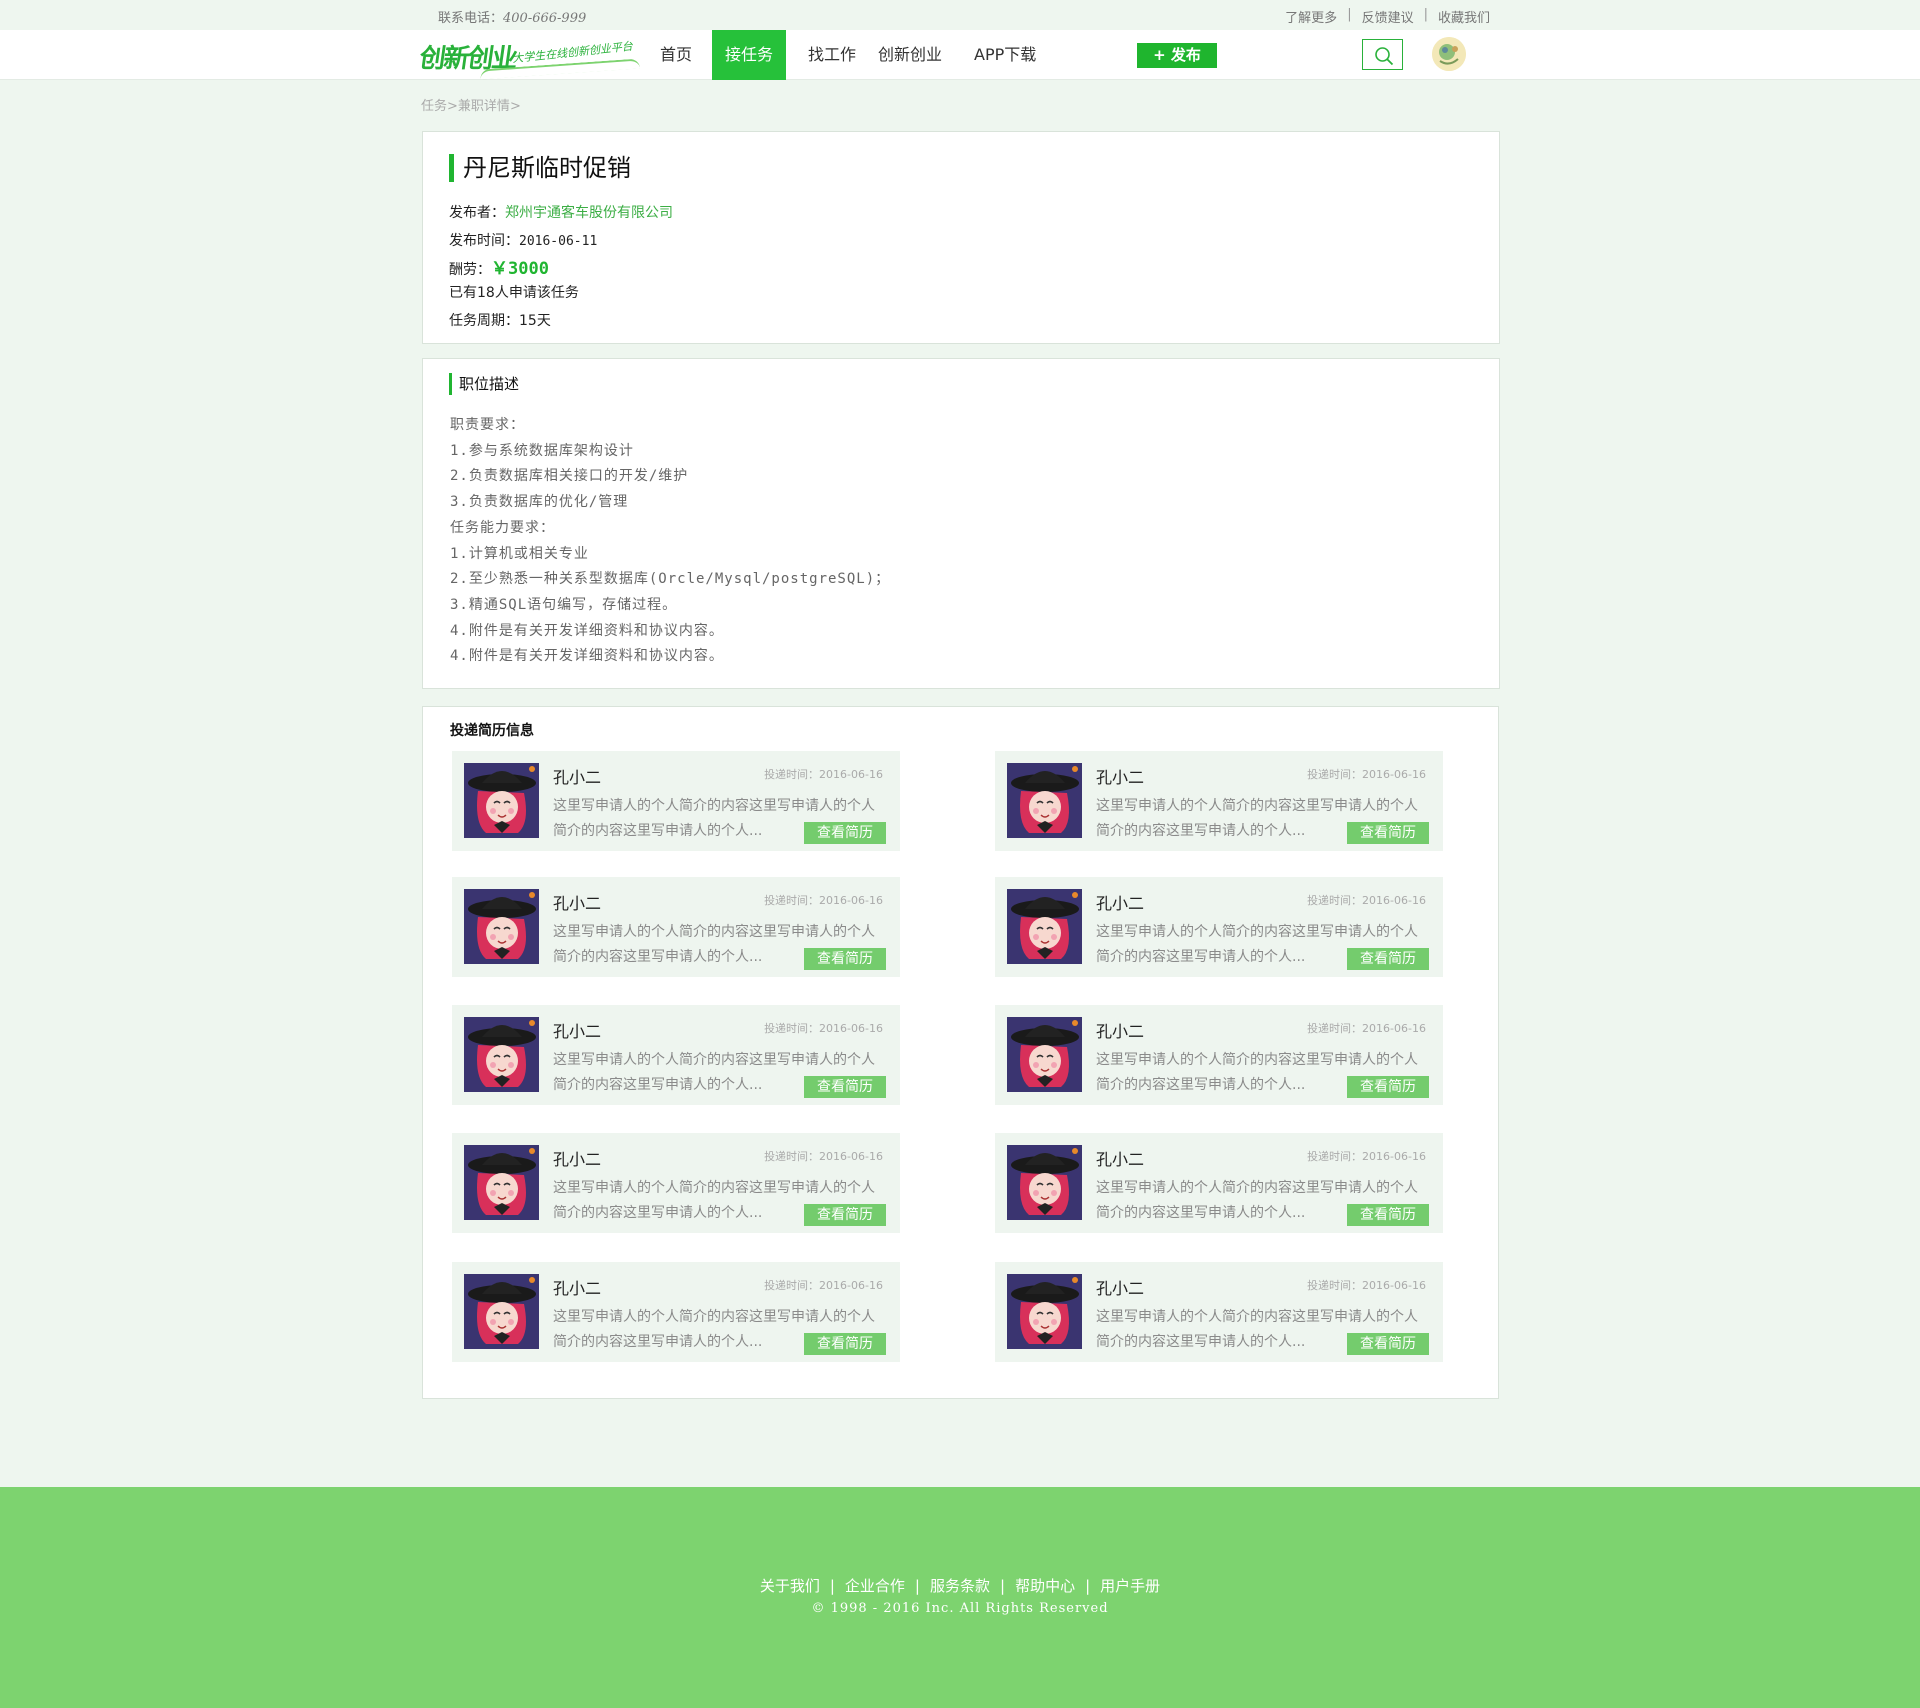  I want to click on job-period: 任务周期：15天, so click(500, 320).